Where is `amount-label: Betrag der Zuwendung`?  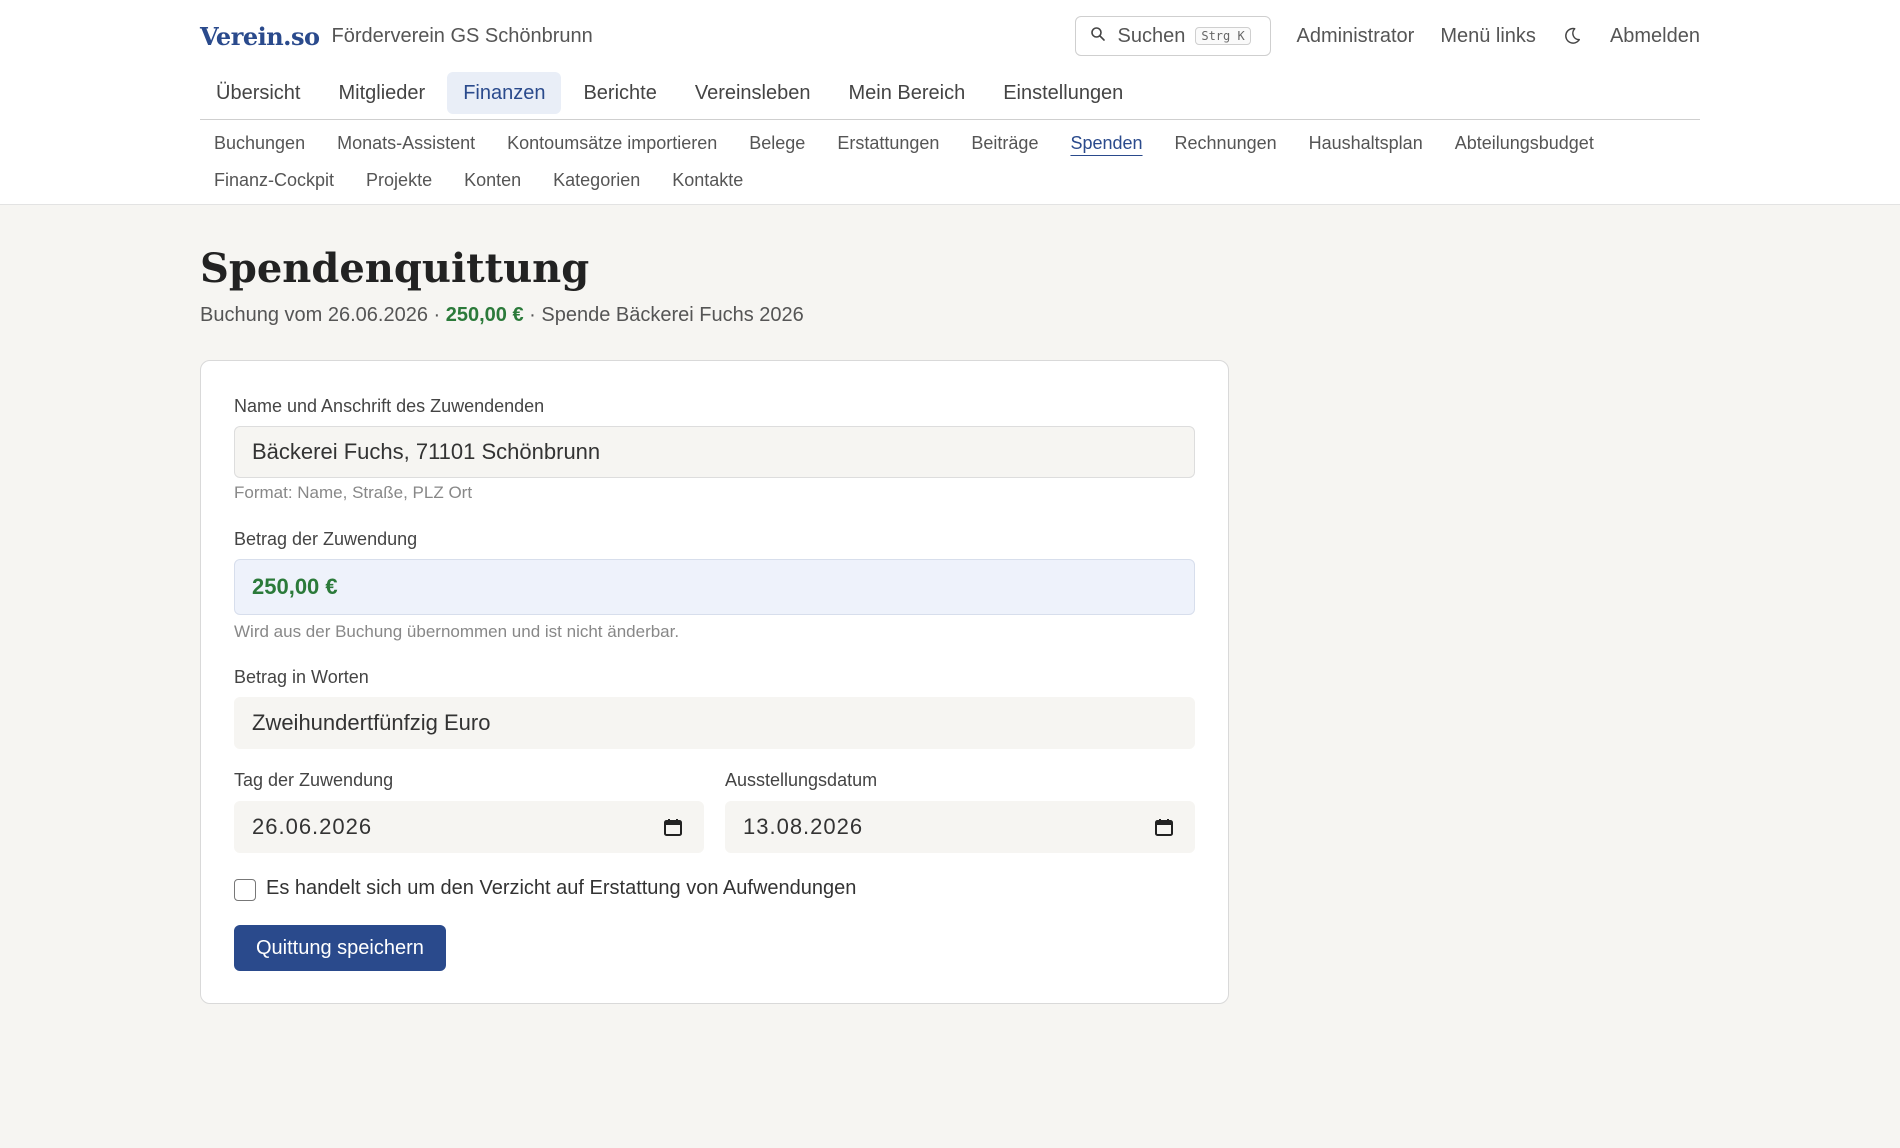 amount-label: Betrag der Zuwendung is located at coordinates (326, 539).